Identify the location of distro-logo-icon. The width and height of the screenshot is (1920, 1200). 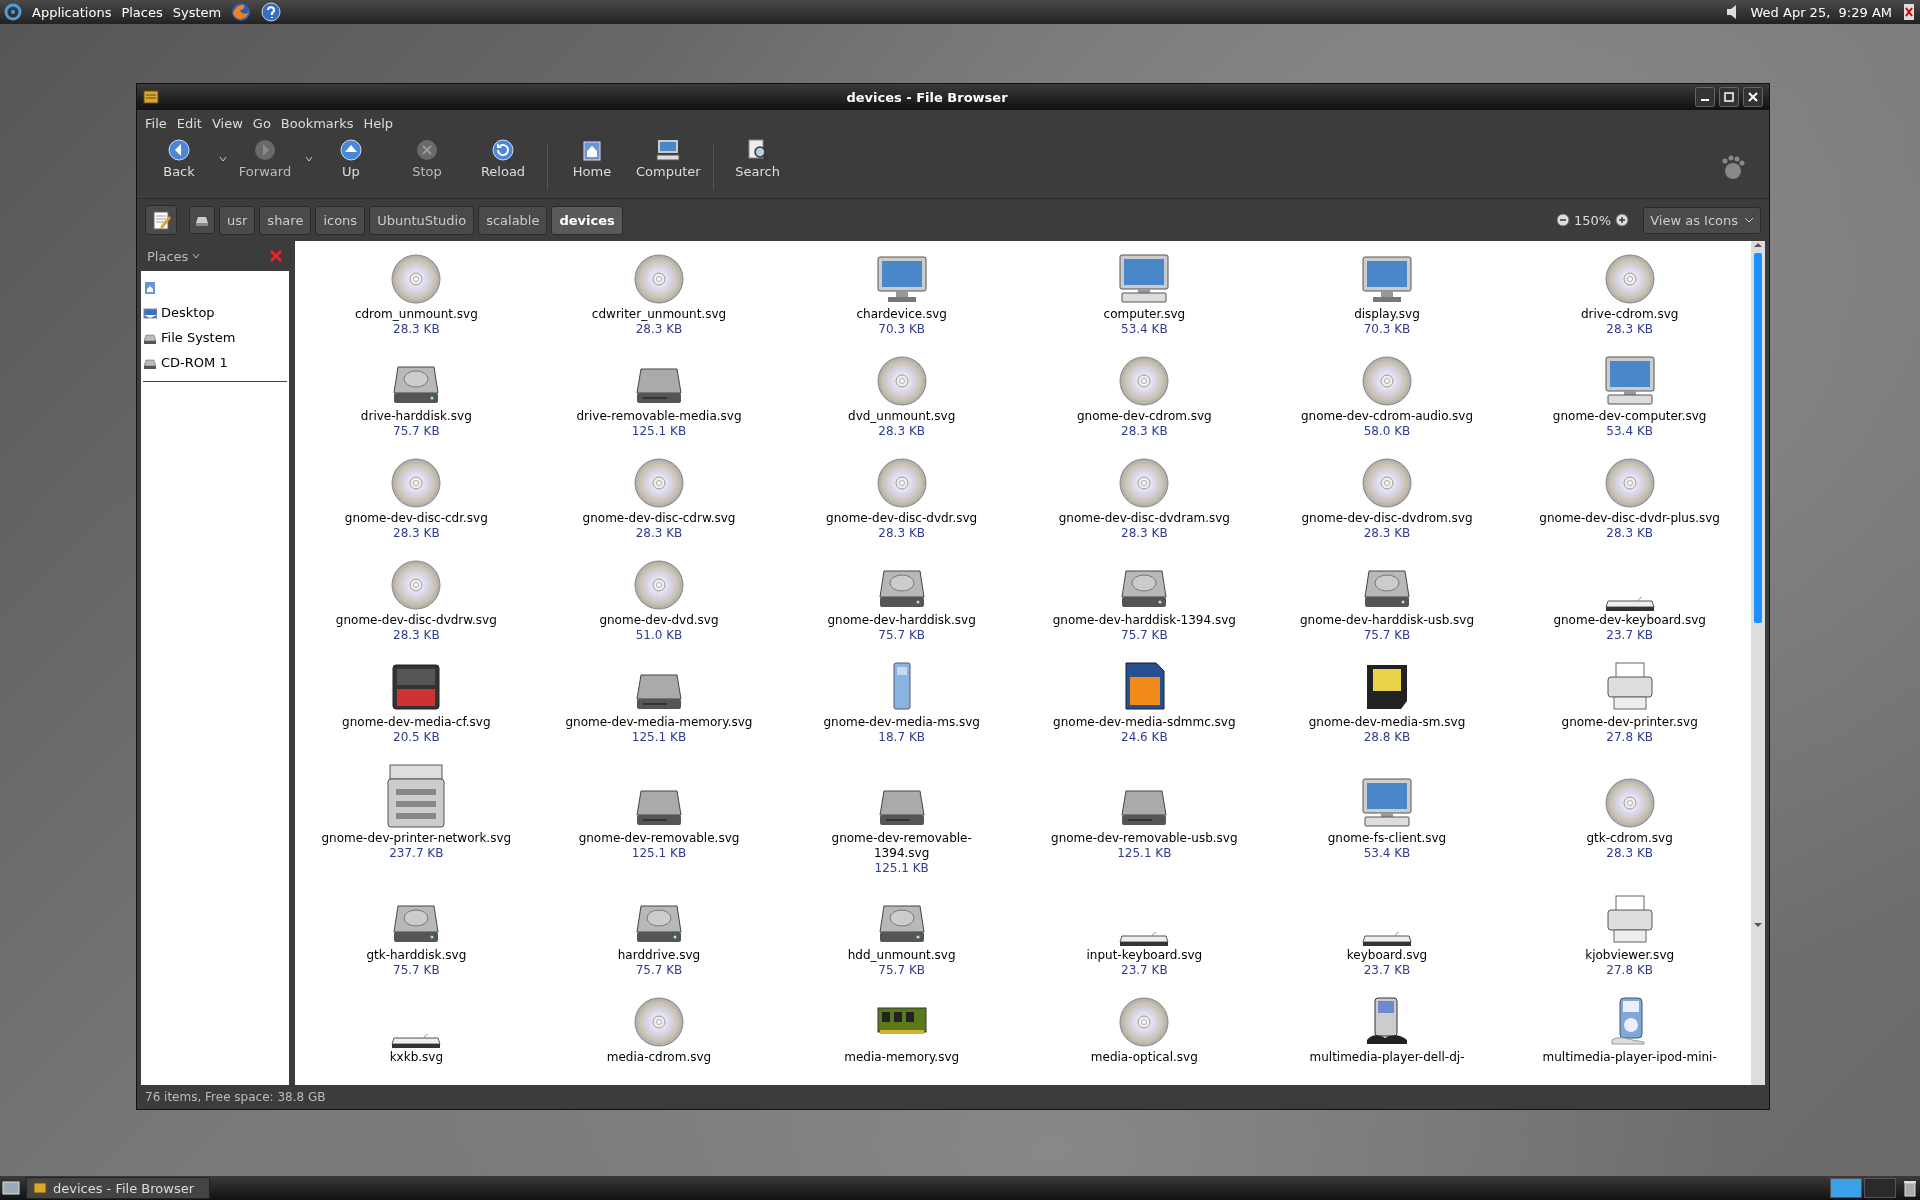
(13, 12).